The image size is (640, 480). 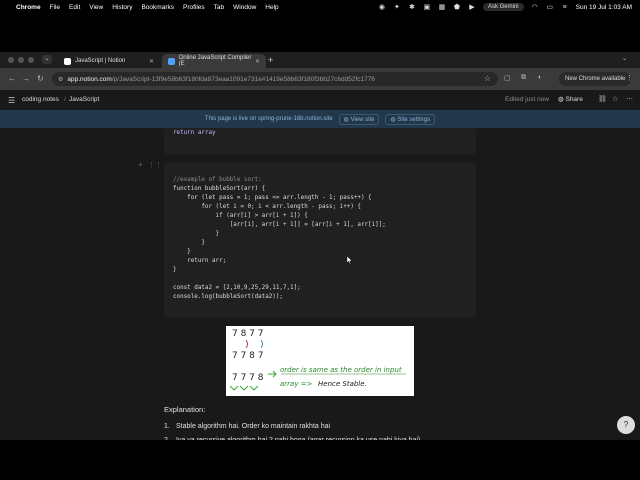 What do you see at coordinates (228, 297) in the screenshot?
I see `code-line: console.log(bubbleSort(data2));` at bounding box center [228, 297].